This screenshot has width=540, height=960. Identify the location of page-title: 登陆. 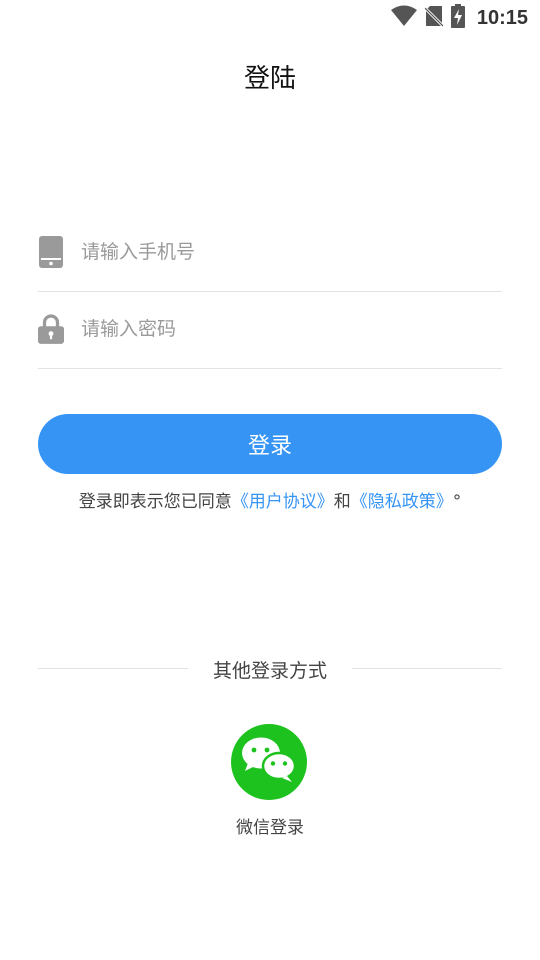
(269, 79).